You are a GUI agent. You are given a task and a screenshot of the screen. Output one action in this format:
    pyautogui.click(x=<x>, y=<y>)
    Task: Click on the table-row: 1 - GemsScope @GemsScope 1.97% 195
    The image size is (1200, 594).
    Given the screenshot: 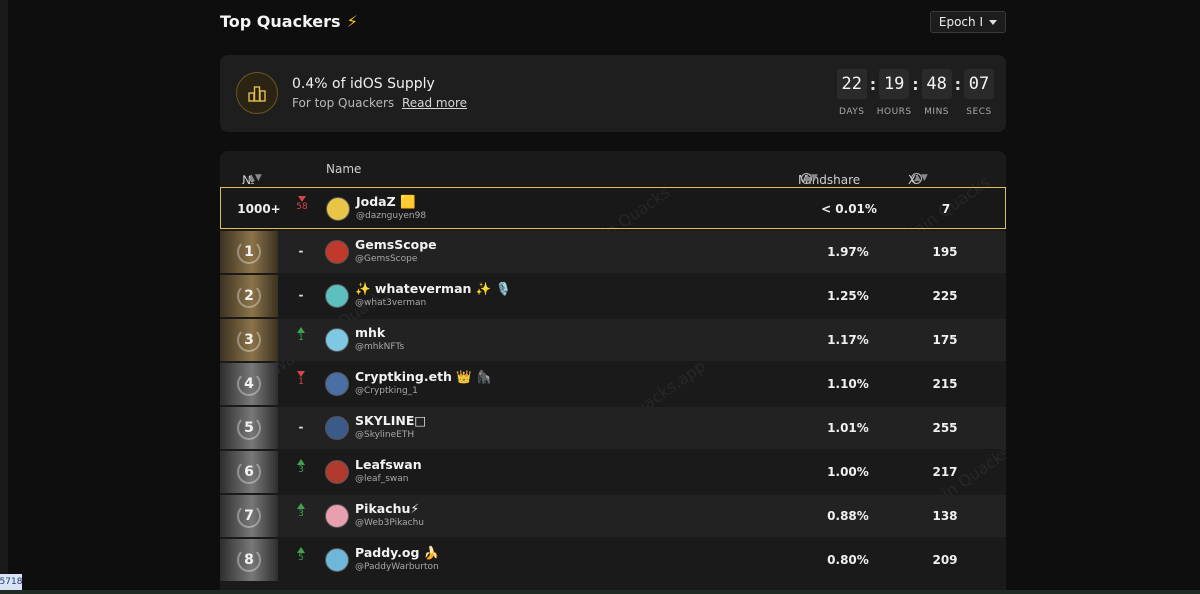 What is the action you would take?
    pyautogui.click(x=613, y=252)
    